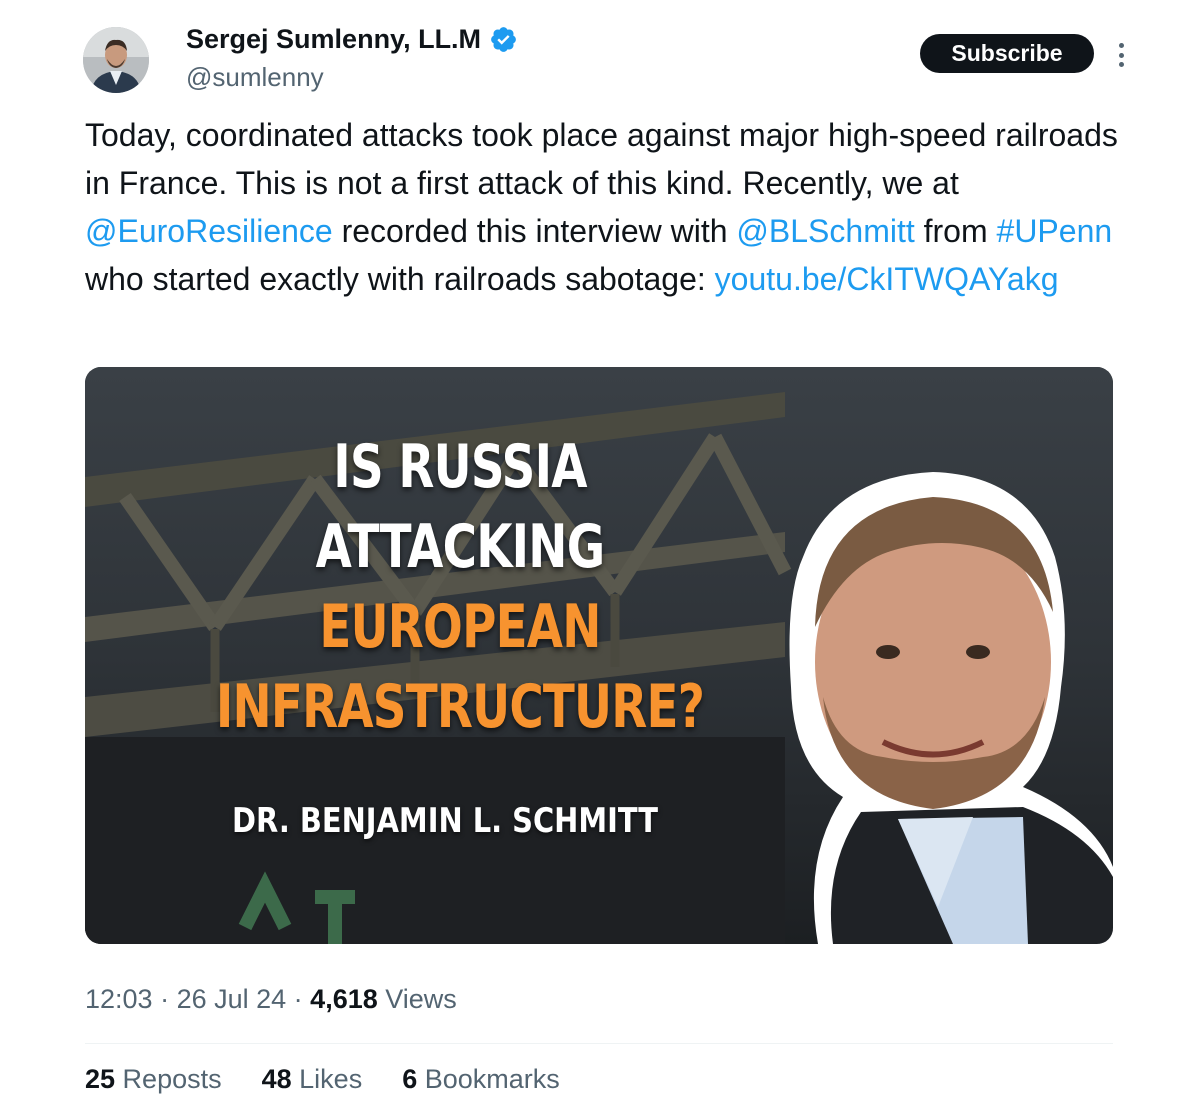 This screenshot has height=1119, width=1200. What do you see at coordinates (100, 1079) in the screenshot?
I see `reposts-count: 25` at bounding box center [100, 1079].